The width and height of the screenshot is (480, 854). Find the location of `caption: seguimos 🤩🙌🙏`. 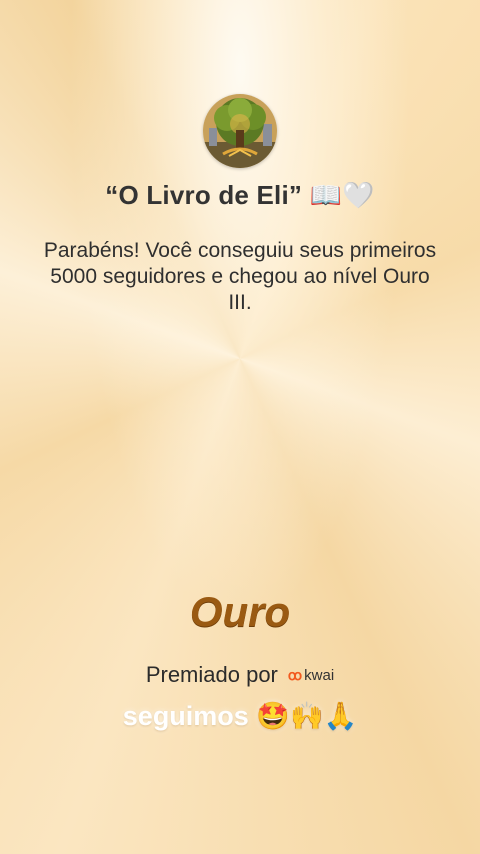

caption: seguimos 🤩🙌🙏 is located at coordinates (240, 716).